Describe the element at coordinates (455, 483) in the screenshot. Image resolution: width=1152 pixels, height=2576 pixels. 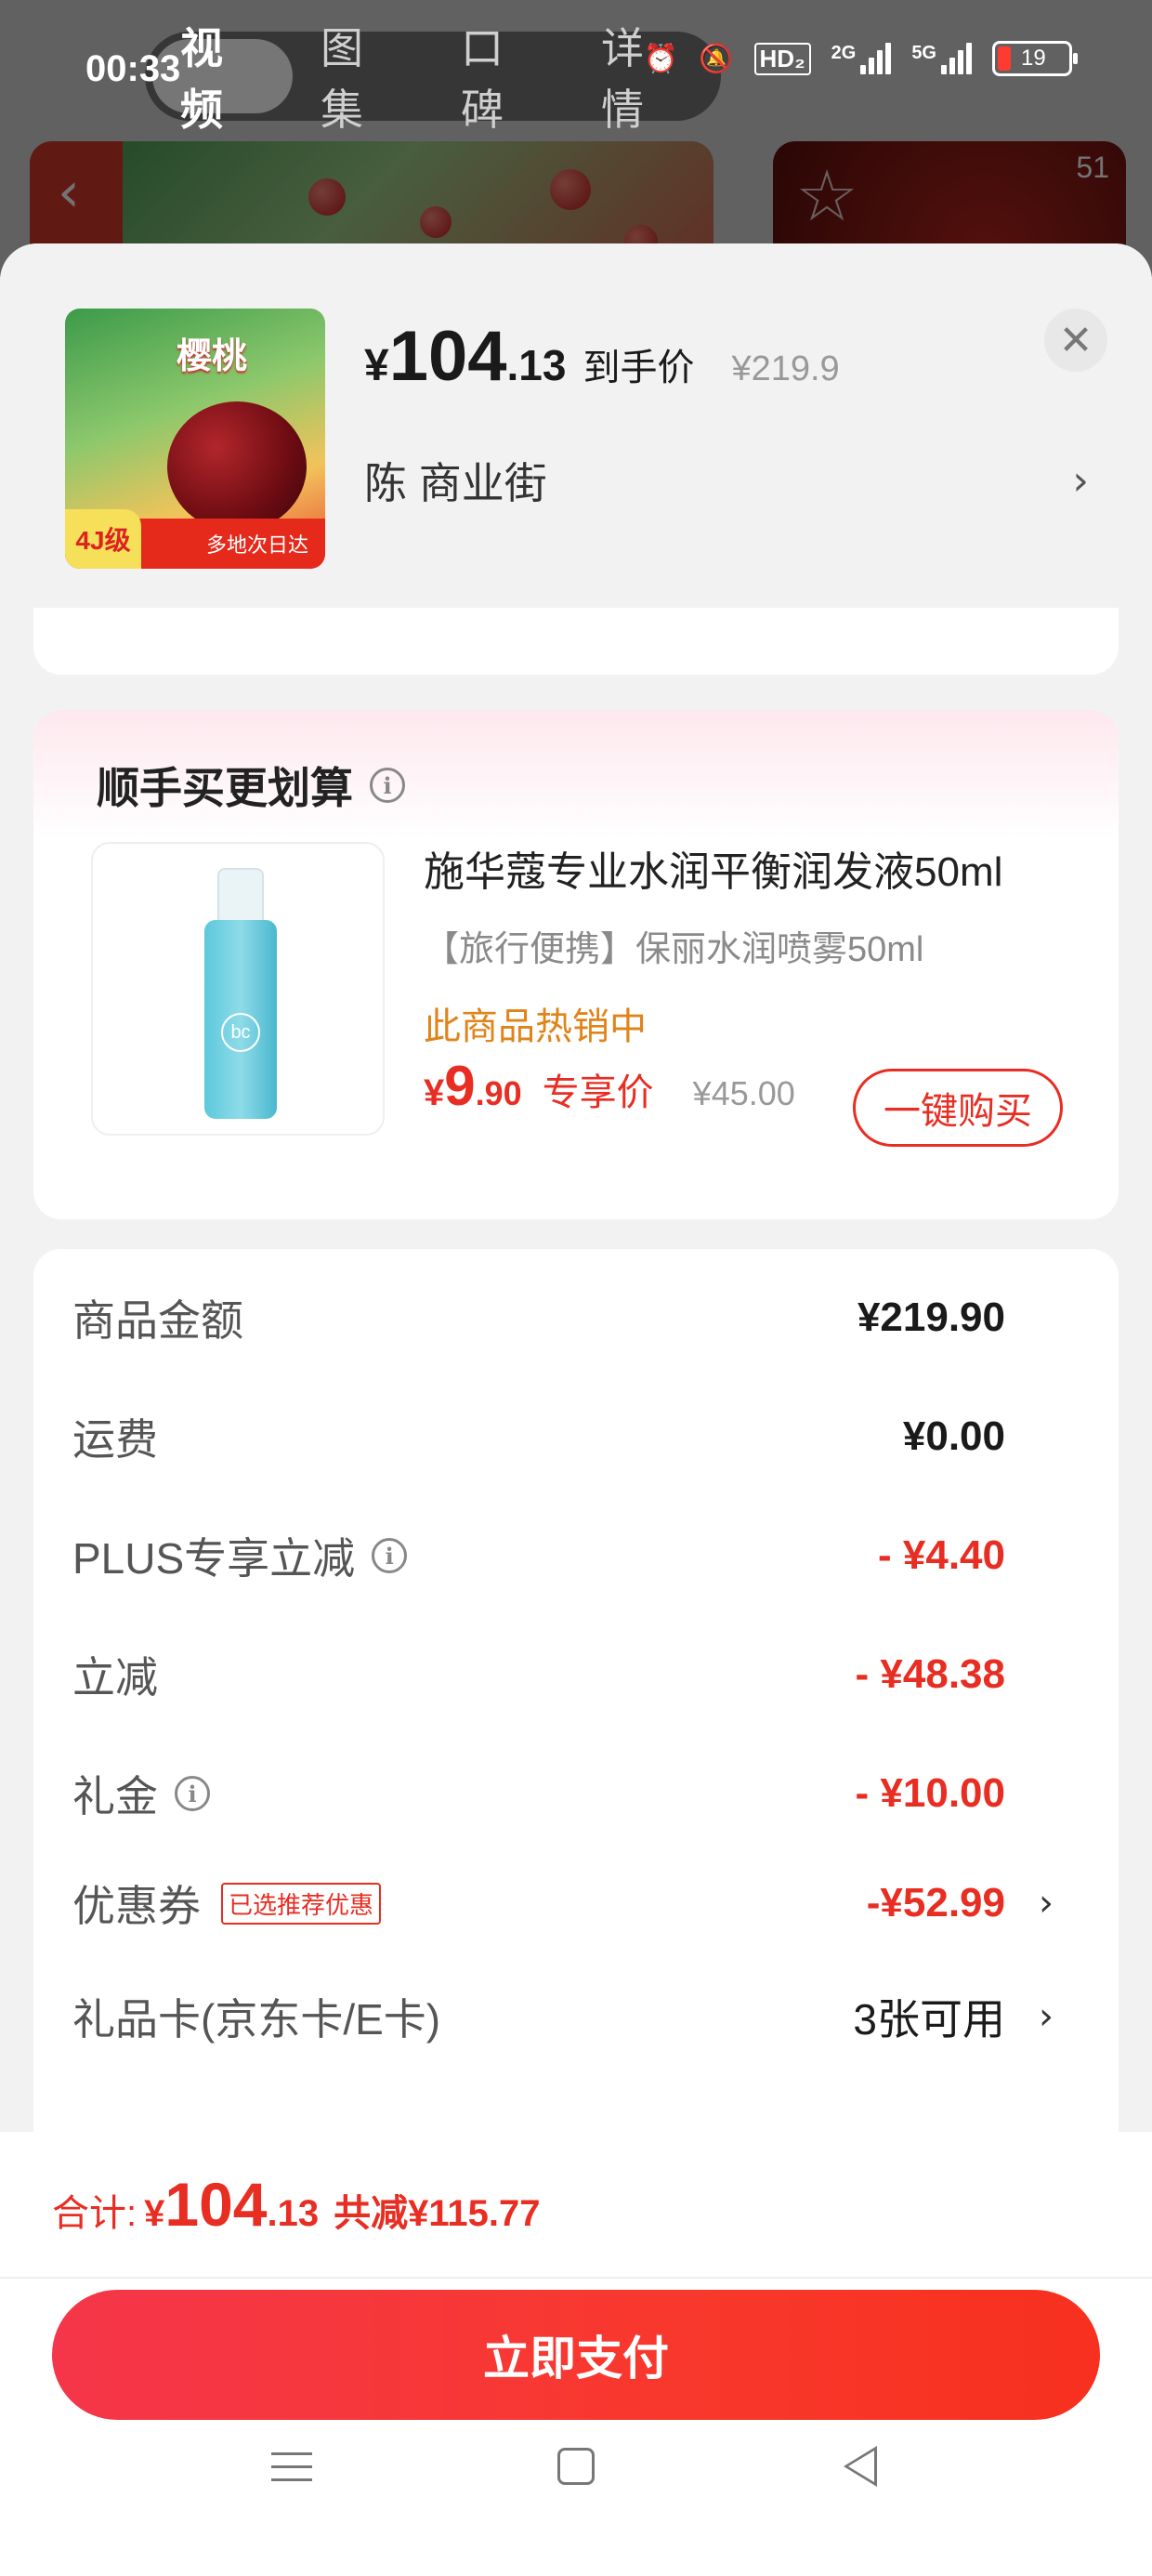
I see `address-text: 陈 商业街` at that location.